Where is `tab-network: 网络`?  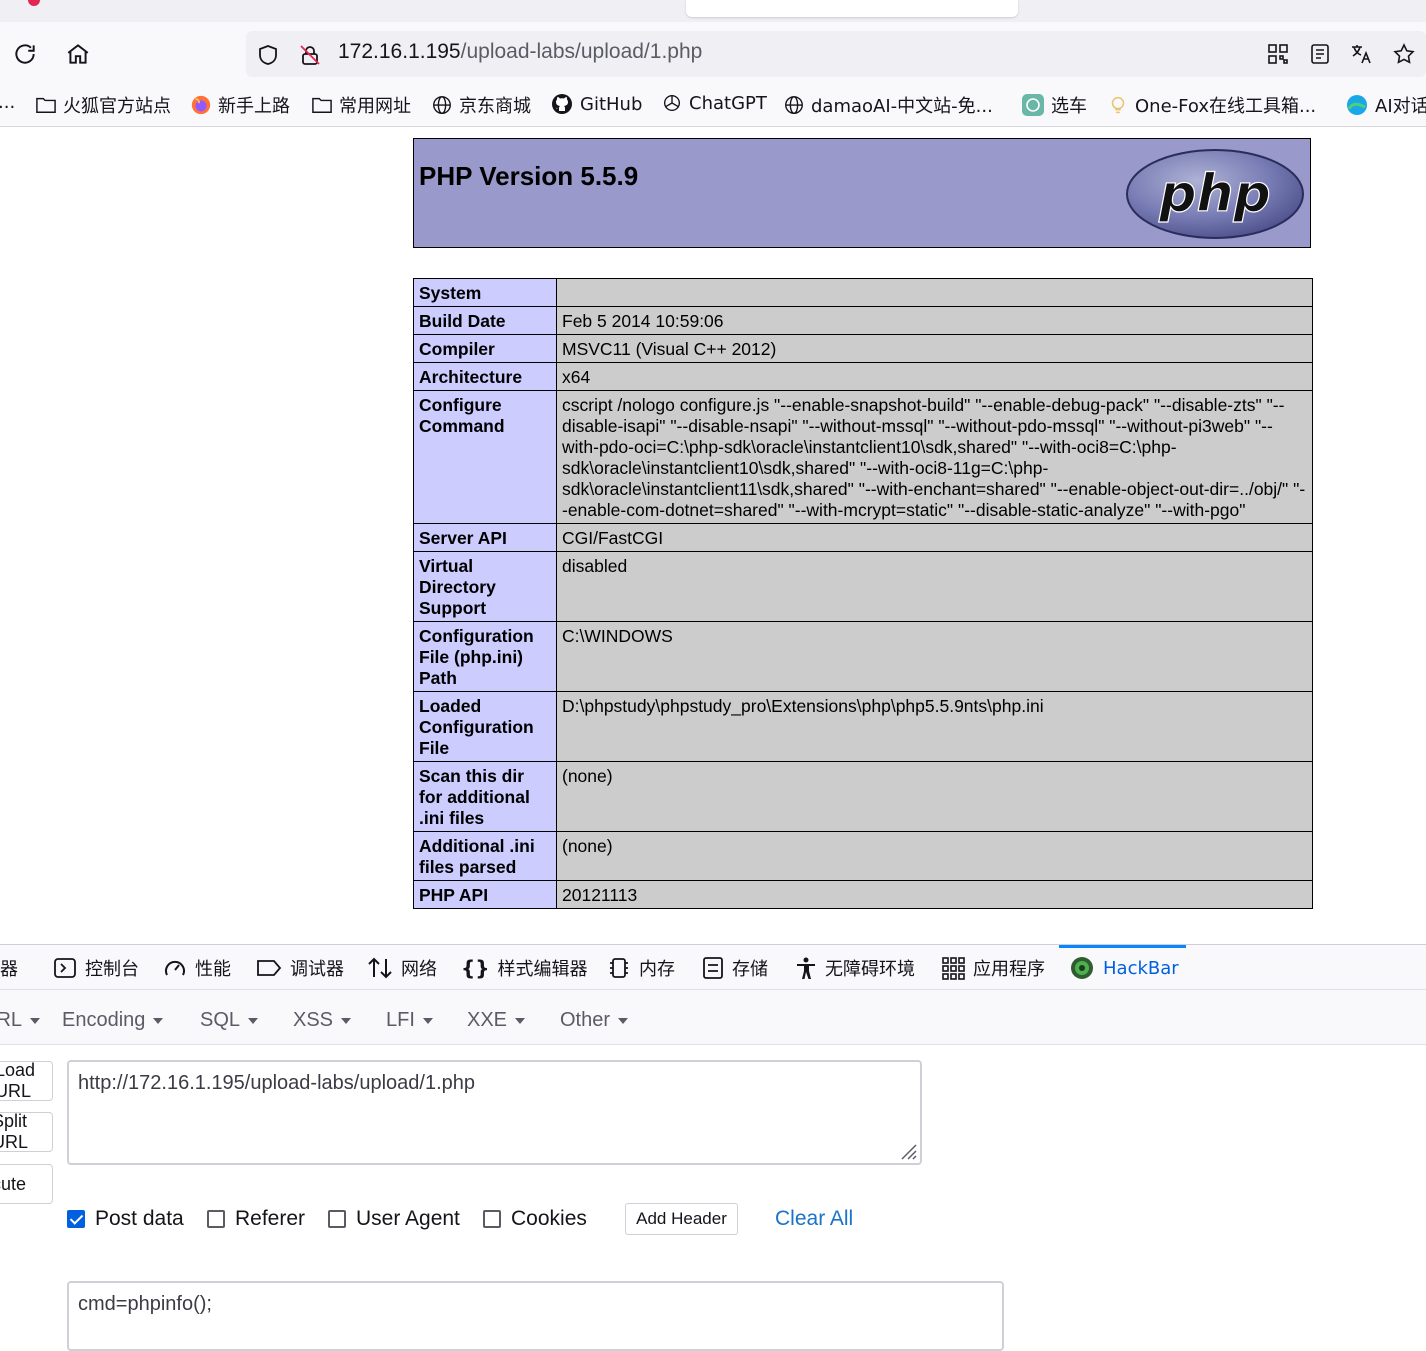
tab-network: 网络 is located at coordinates (402, 968).